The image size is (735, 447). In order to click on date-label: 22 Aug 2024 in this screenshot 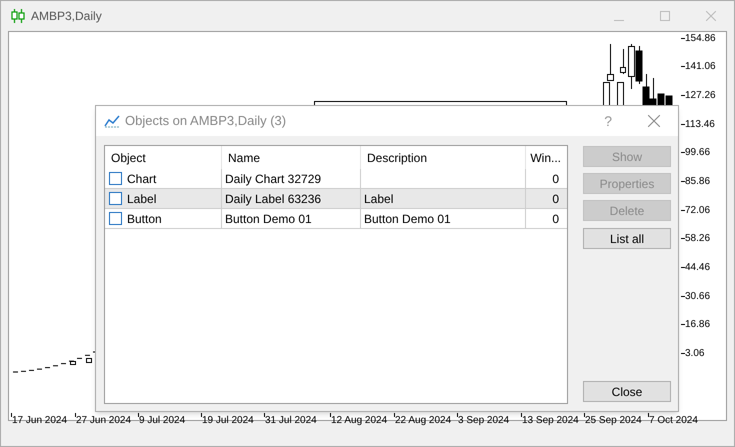, I will do `click(423, 421)`.